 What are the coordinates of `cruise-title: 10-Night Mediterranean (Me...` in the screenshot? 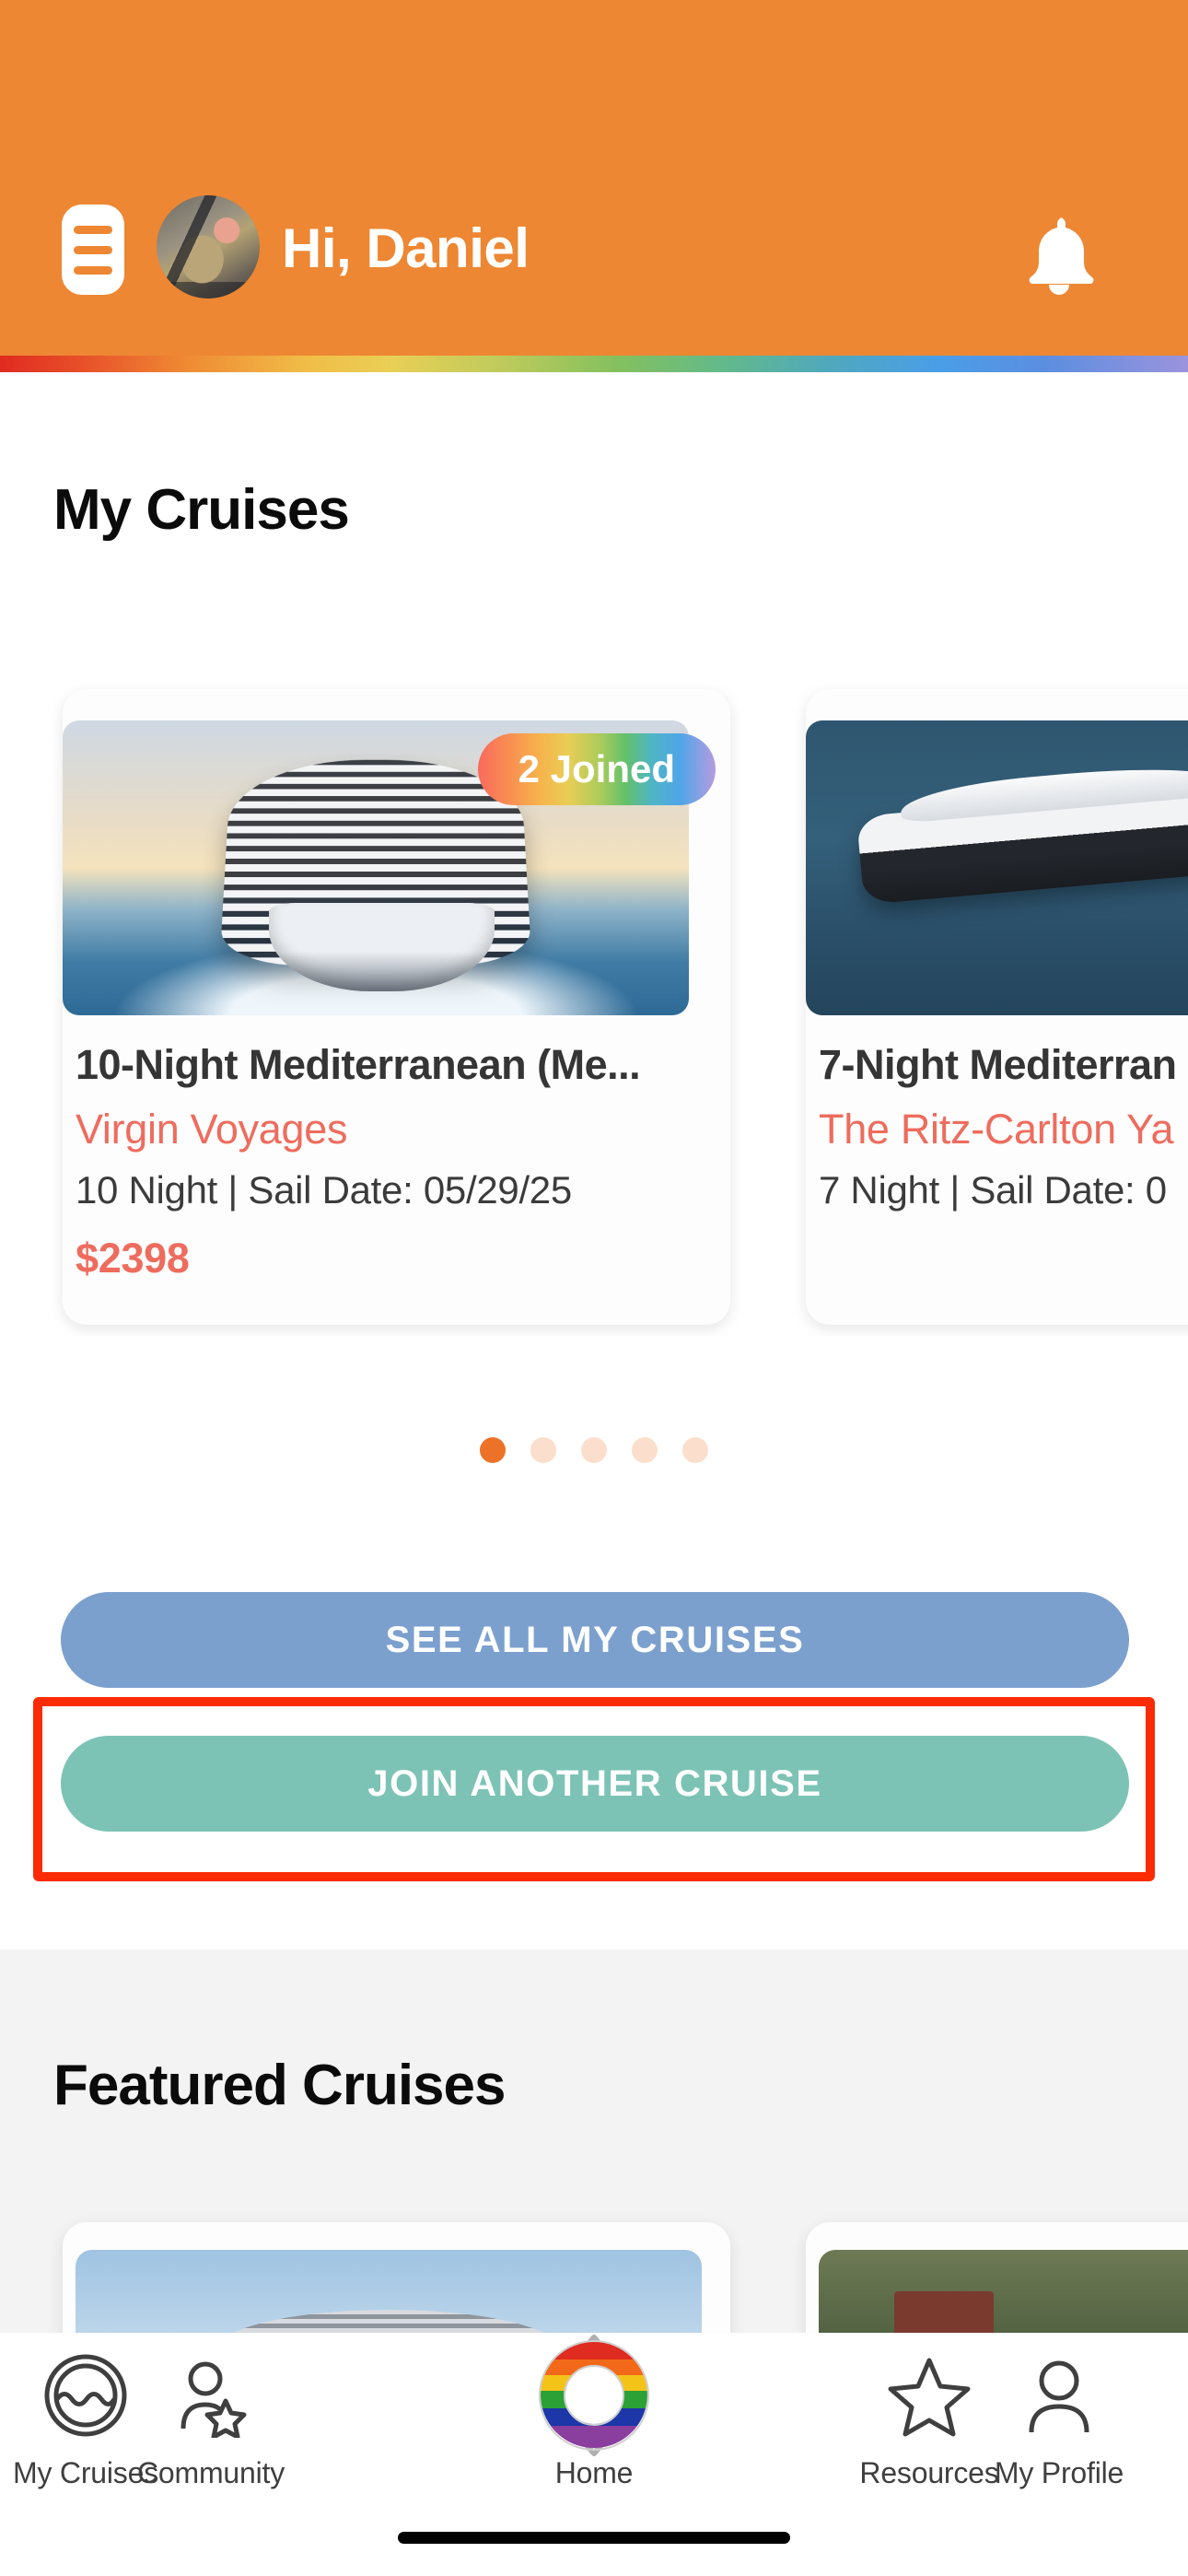 It's located at (358, 1064).